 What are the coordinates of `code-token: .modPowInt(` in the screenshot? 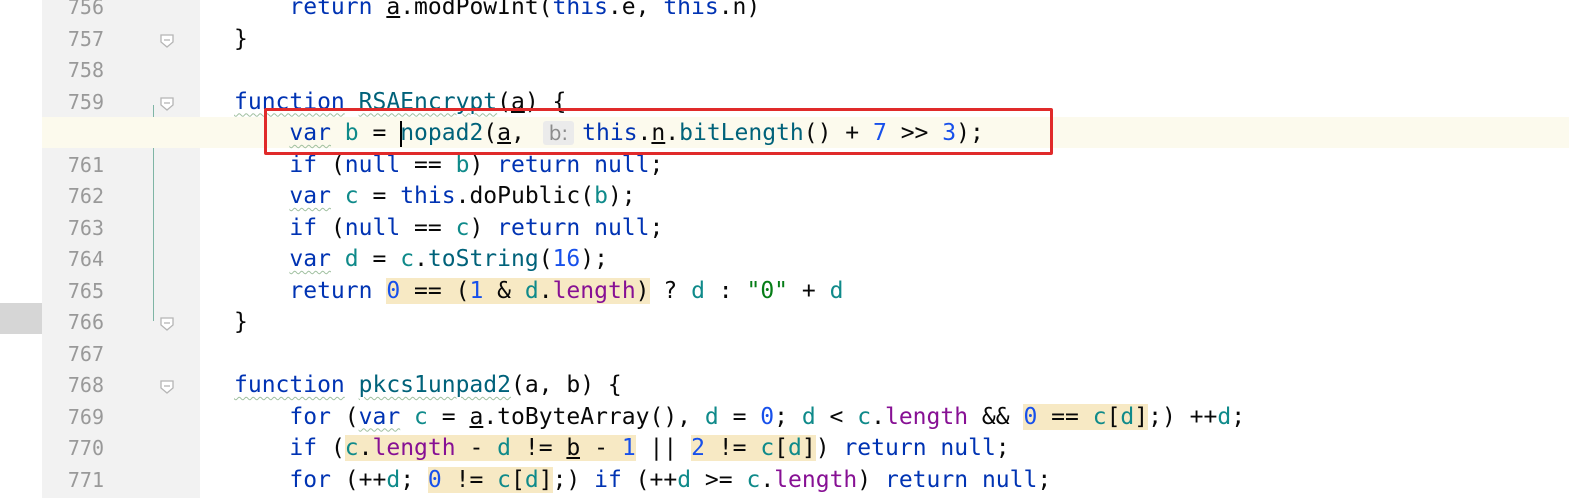 It's located at (476, 10).